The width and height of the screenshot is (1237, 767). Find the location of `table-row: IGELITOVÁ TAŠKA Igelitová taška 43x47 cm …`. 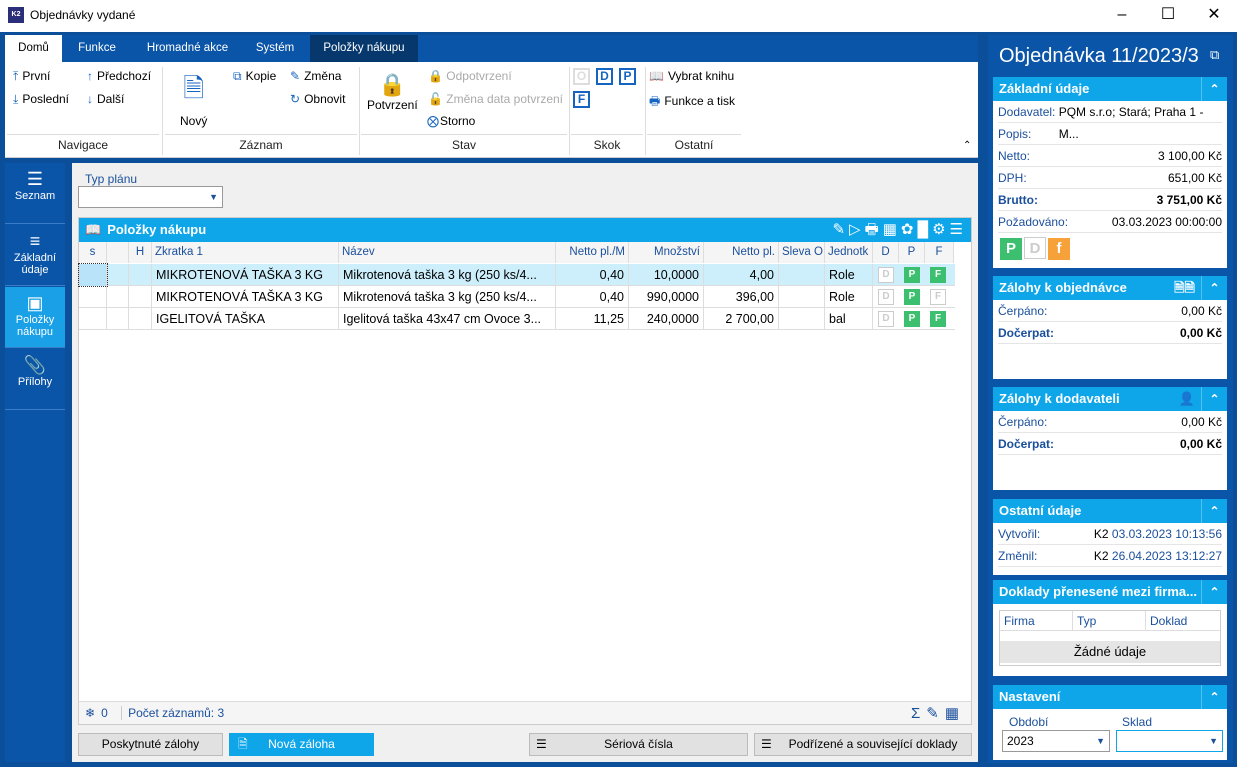

table-row: IGELITOVÁ TAŠKA Igelitová taška 43x47 cm … is located at coordinates (517, 319).